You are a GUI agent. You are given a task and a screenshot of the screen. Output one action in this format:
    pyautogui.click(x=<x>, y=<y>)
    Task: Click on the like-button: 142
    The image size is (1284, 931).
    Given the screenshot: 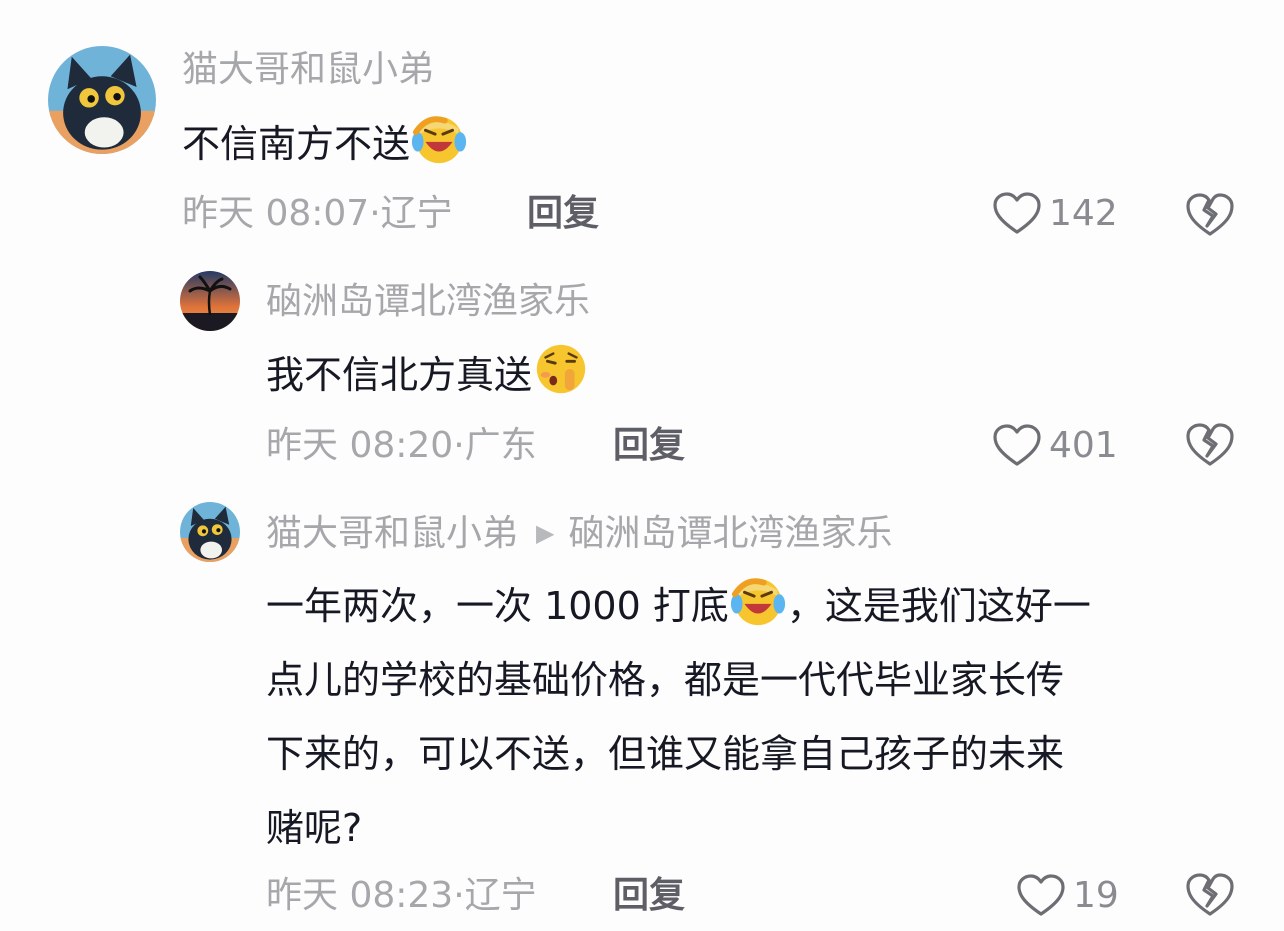 What is the action you would take?
    pyautogui.click(x=1055, y=214)
    